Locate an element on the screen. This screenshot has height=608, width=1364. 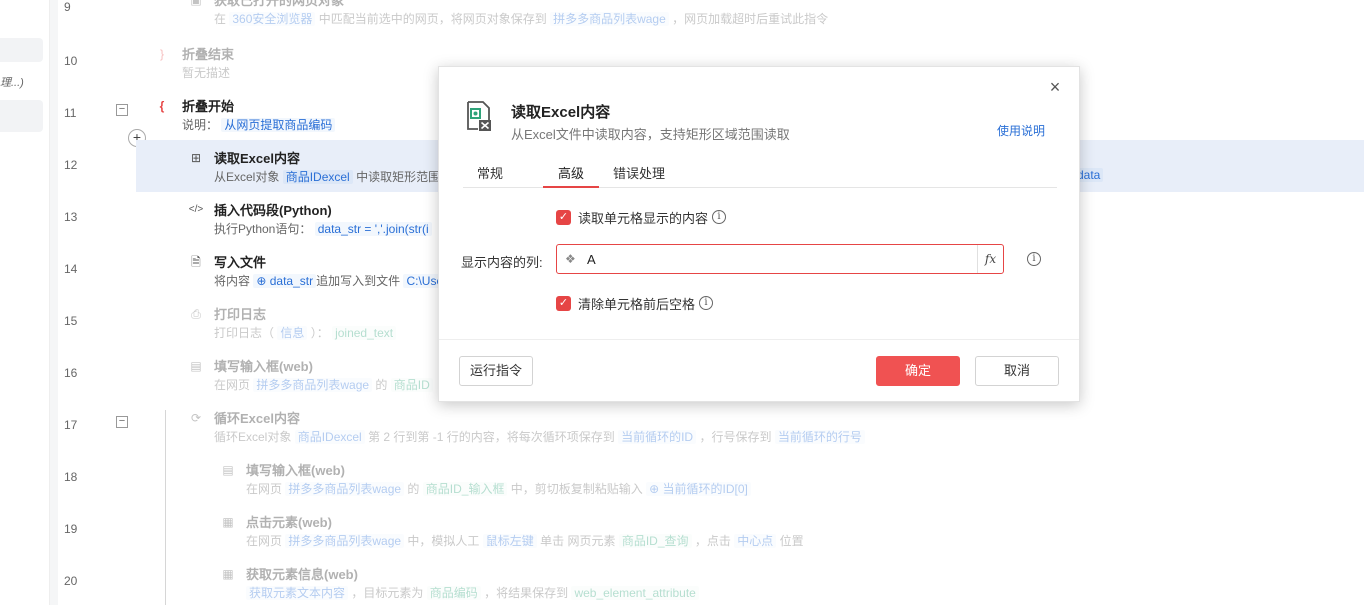
tab-error-handling: 错误处理 is located at coordinates (639, 175).